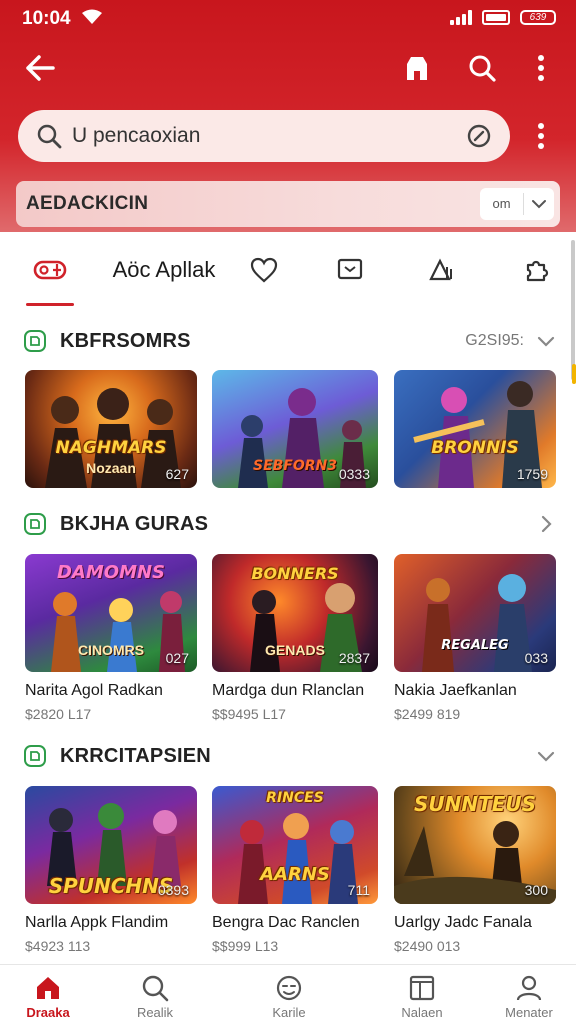  Describe the element at coordinates (134, 523) in the screenshot. I see `section-title: BKJHA GURAS` at that location.